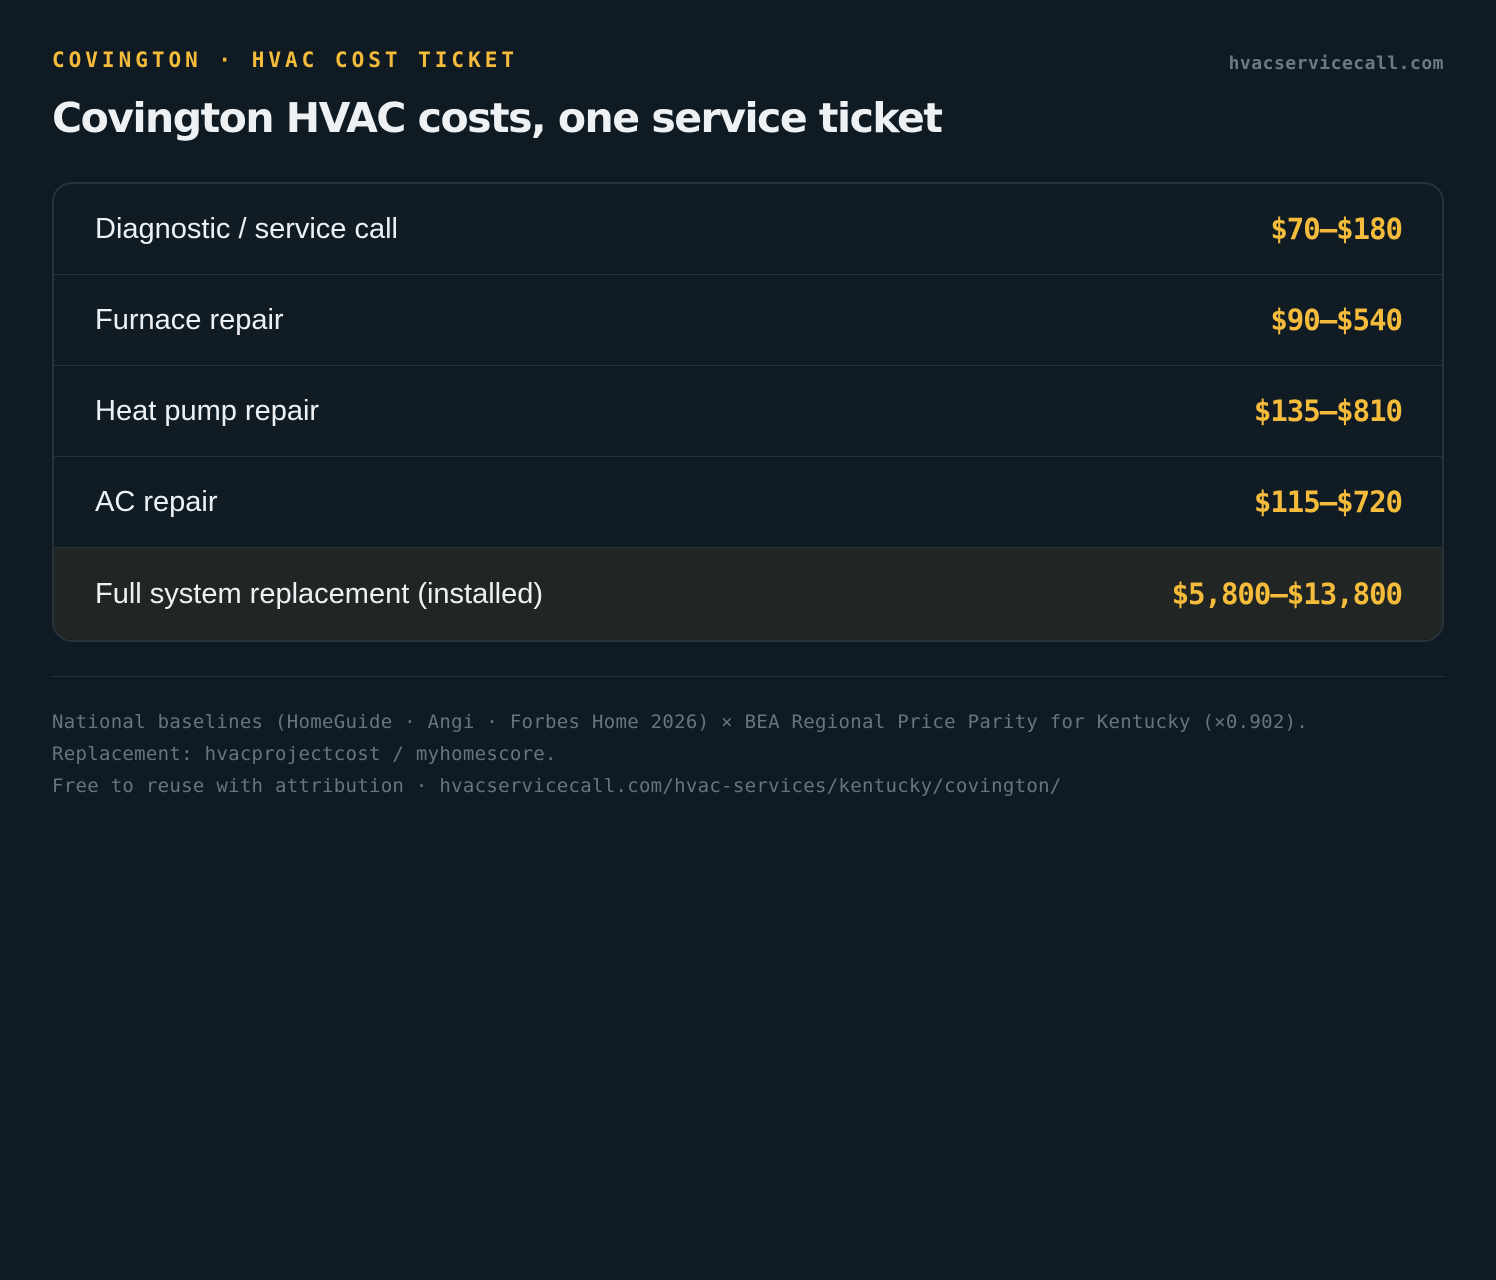 This screenshot has width=1496, height=1280. Describe the element at coordinates (1287, 594) in the screenshot. I see `row-price: $5,800–$13,800` at that location.